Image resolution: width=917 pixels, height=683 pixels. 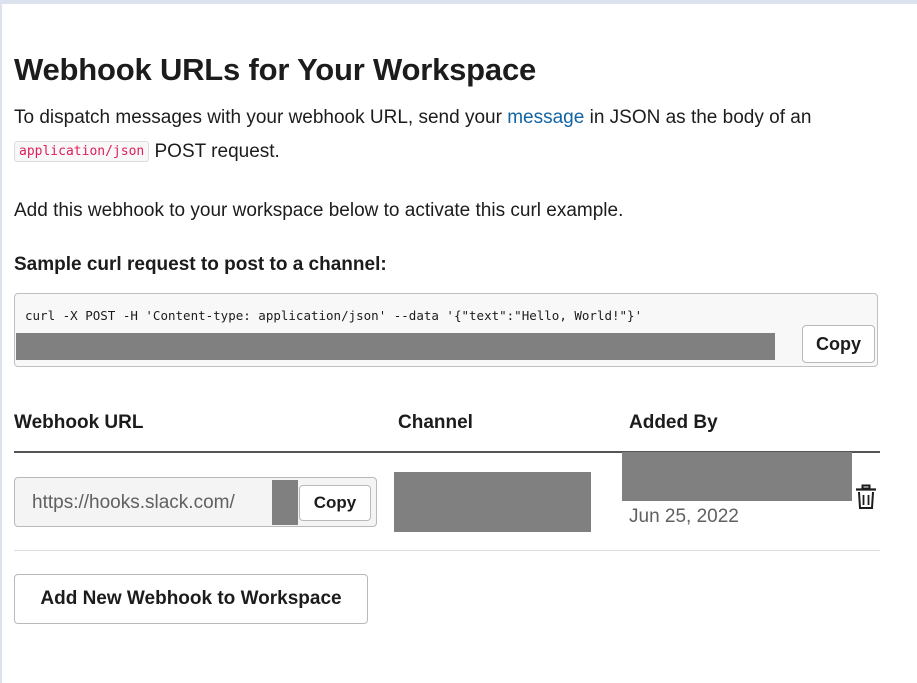 I want to click on copy-webhook-url-button: Copy, so click(x=335, y=503).